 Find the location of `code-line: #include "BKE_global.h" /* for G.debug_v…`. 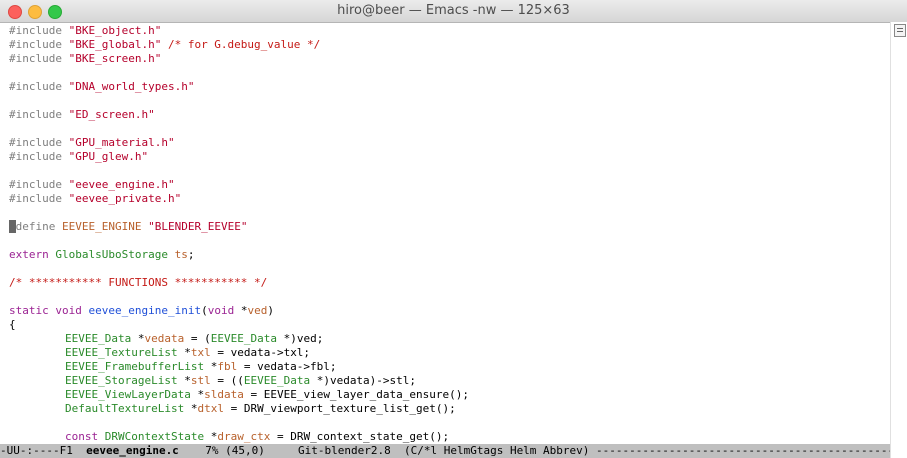

code-line: #include "BKE_global.h" /* for G.debug_v… is located at coordinates (165, 44).